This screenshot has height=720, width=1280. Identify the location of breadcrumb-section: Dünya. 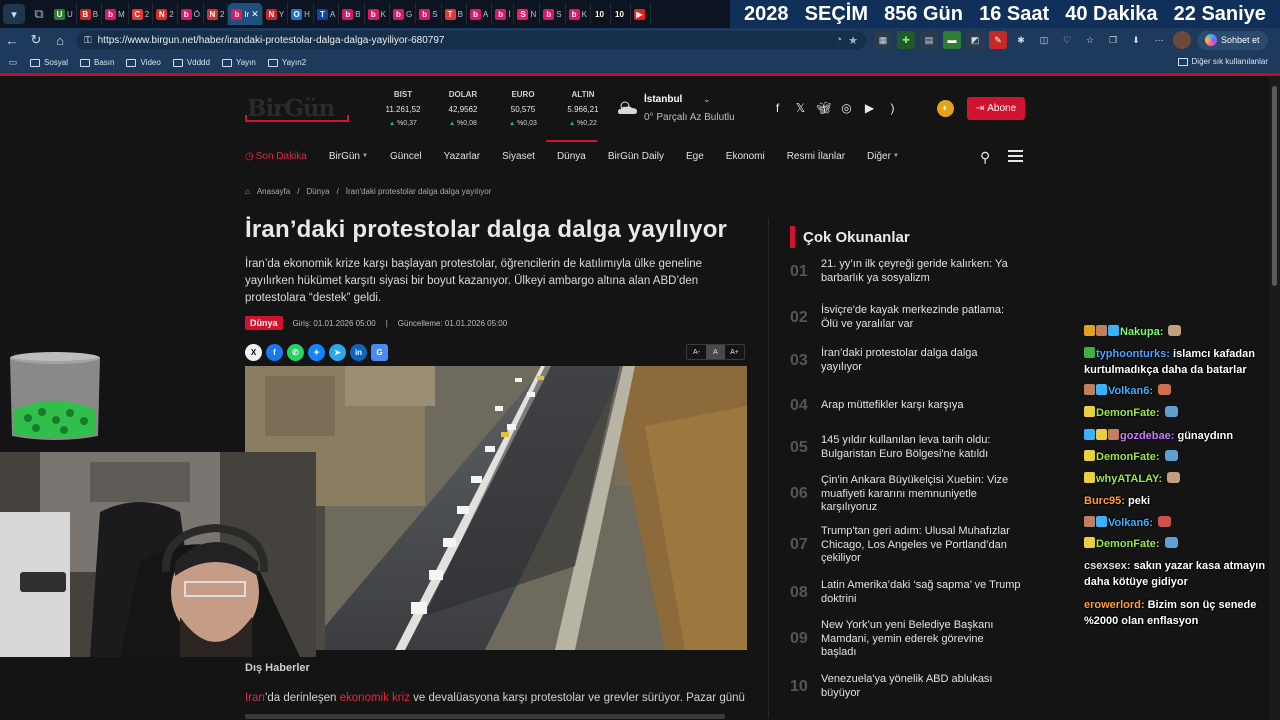
(317, 191).